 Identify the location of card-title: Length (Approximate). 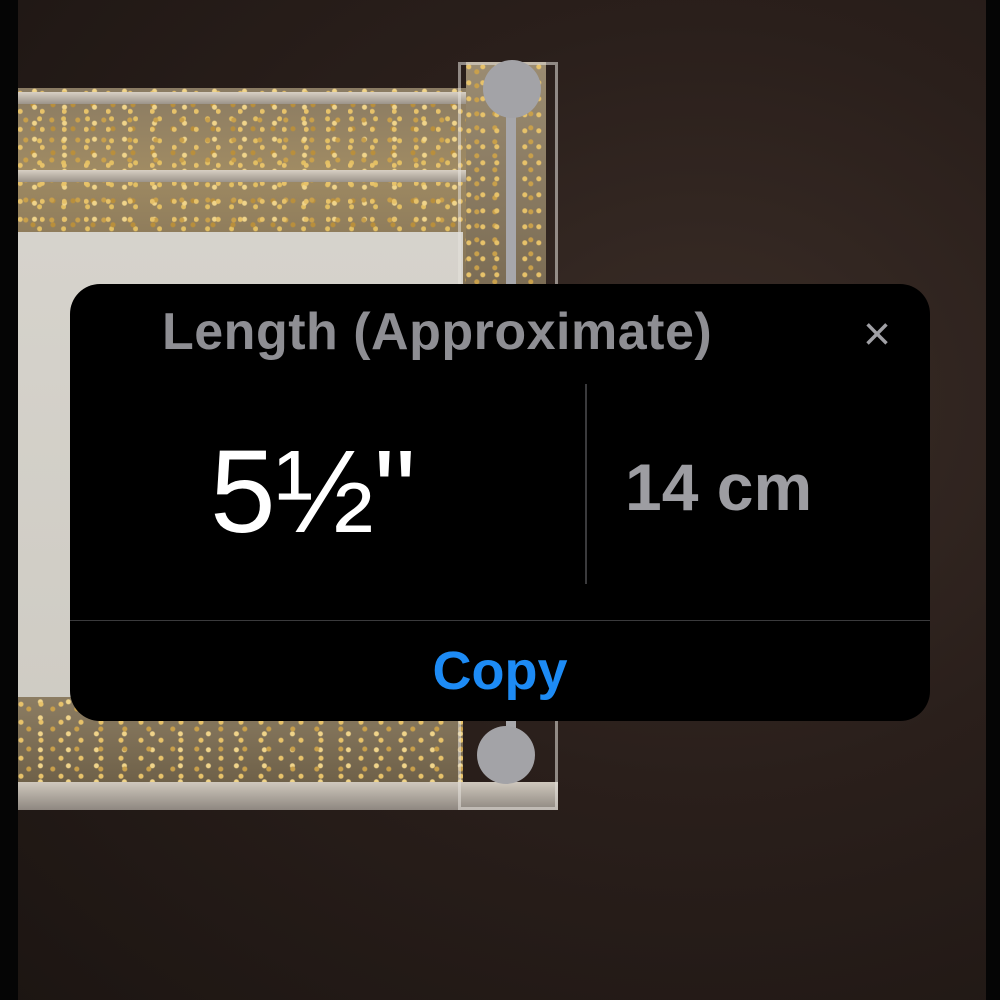
(437, 332).